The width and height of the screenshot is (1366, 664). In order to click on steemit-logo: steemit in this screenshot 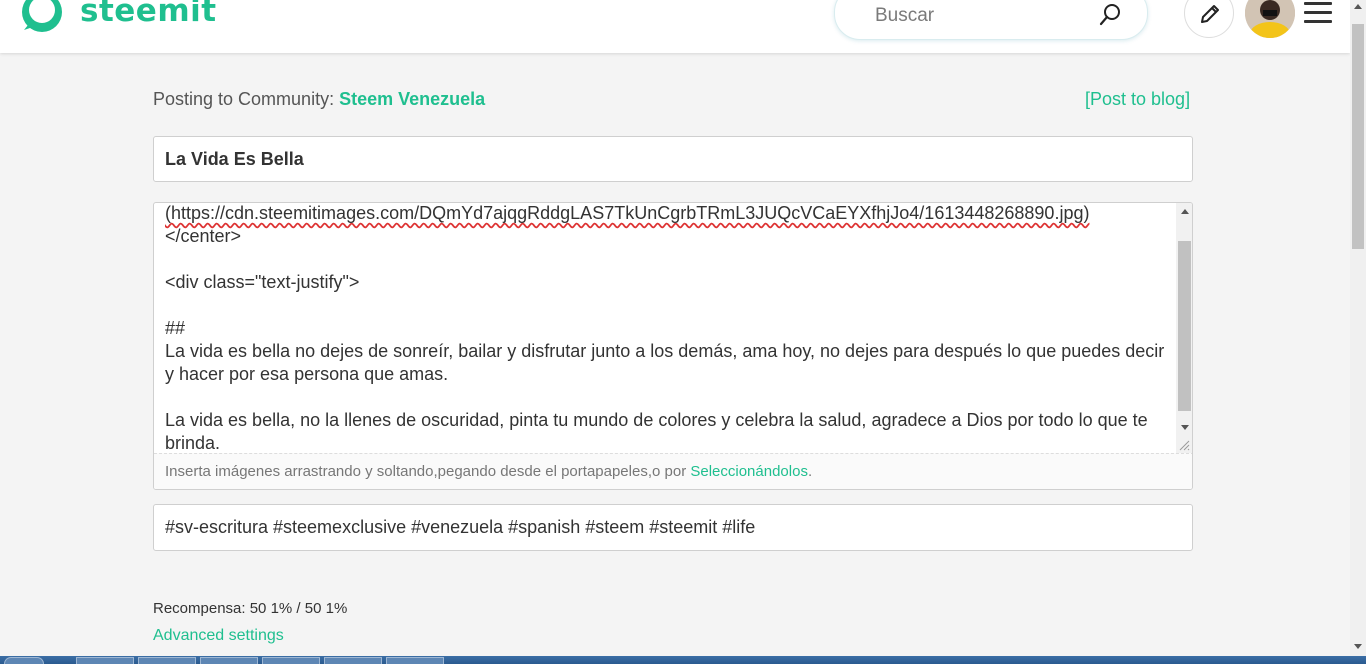, I will do `click(117, 18)`.